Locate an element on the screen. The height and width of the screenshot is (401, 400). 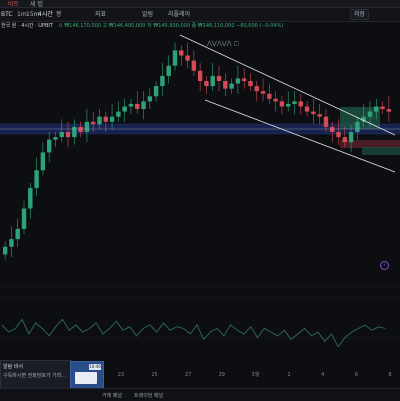
thumbnail-image is located at coordinates (86, 378).